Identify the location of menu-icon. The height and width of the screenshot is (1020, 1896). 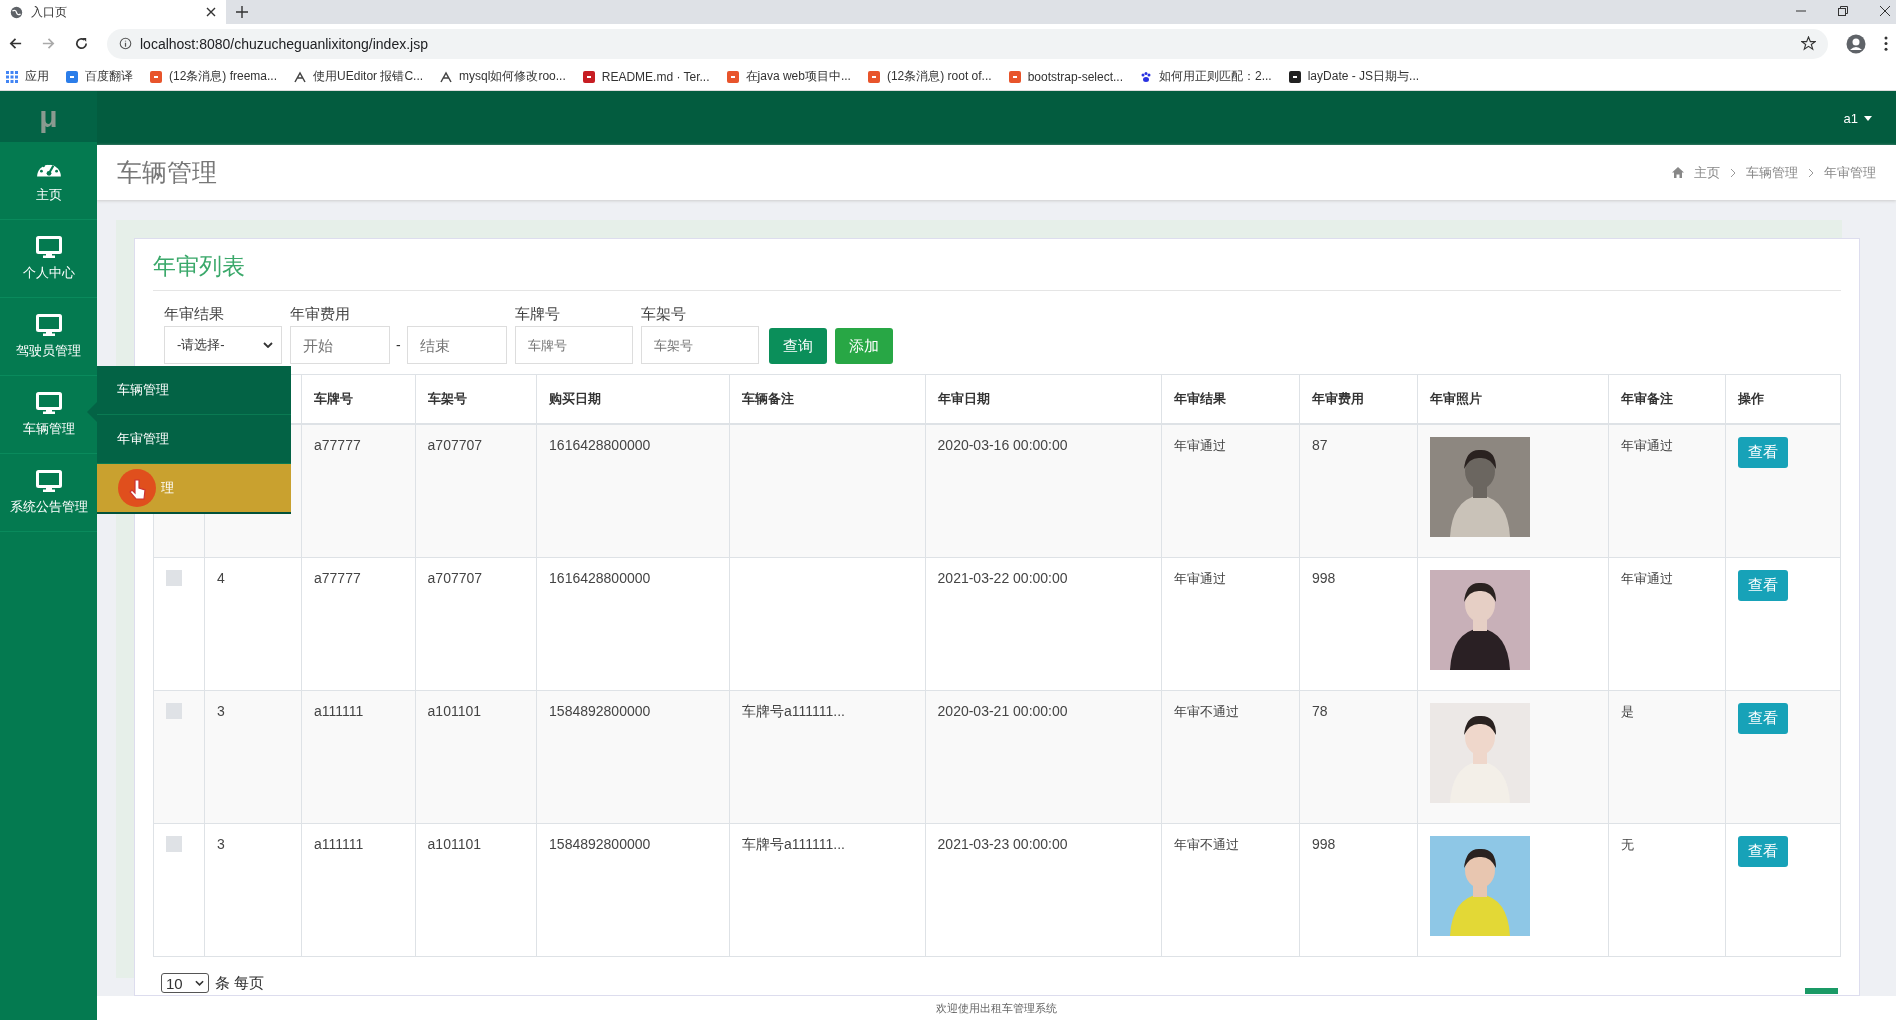
(1886, 43).